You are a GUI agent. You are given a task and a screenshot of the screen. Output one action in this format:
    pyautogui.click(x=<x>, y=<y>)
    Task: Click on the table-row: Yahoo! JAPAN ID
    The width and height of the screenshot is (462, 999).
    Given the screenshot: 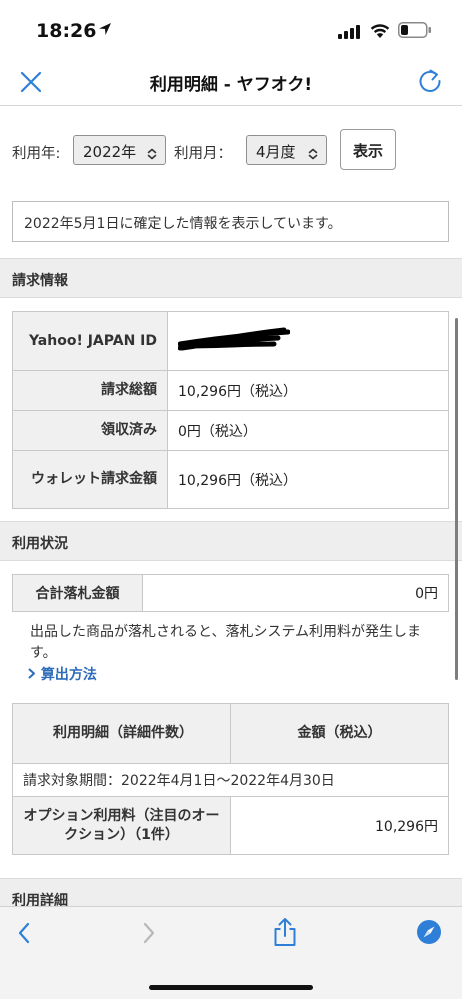 What is the action you would take?
    pyautogui.click(x=230, y=341)
    